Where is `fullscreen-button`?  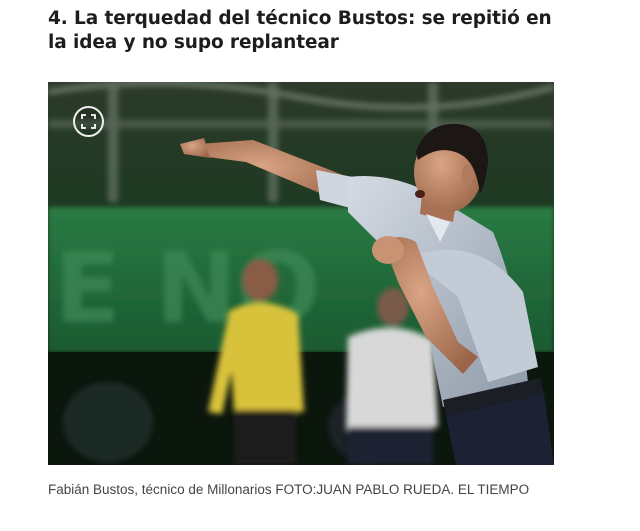
fullscreen-button is located at coordinates (88, 121).